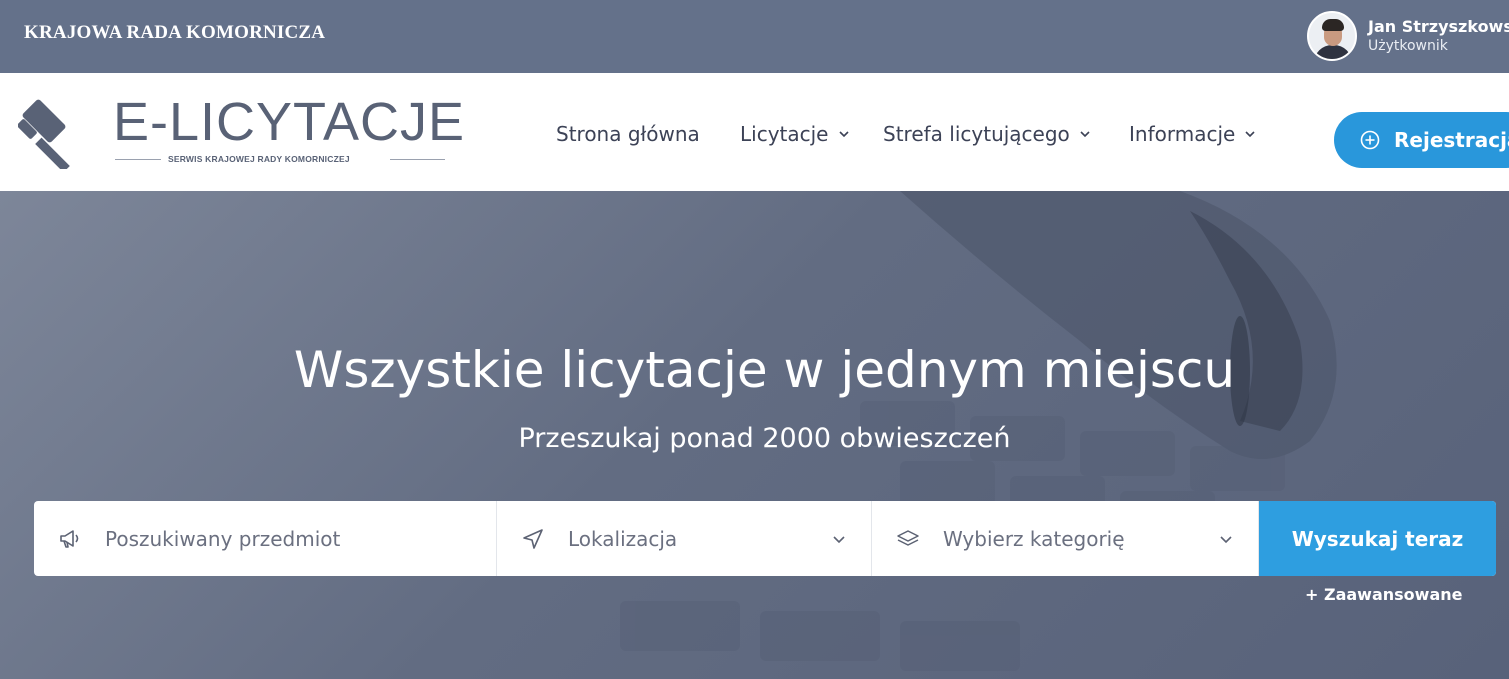 The height and width of the screenshot is (679, 1509). What do you see at coordinates (1034, 539) in the screenshot?
I see `category-placeholder: Wybierz kategorię` at bounding box center [1034, 539].